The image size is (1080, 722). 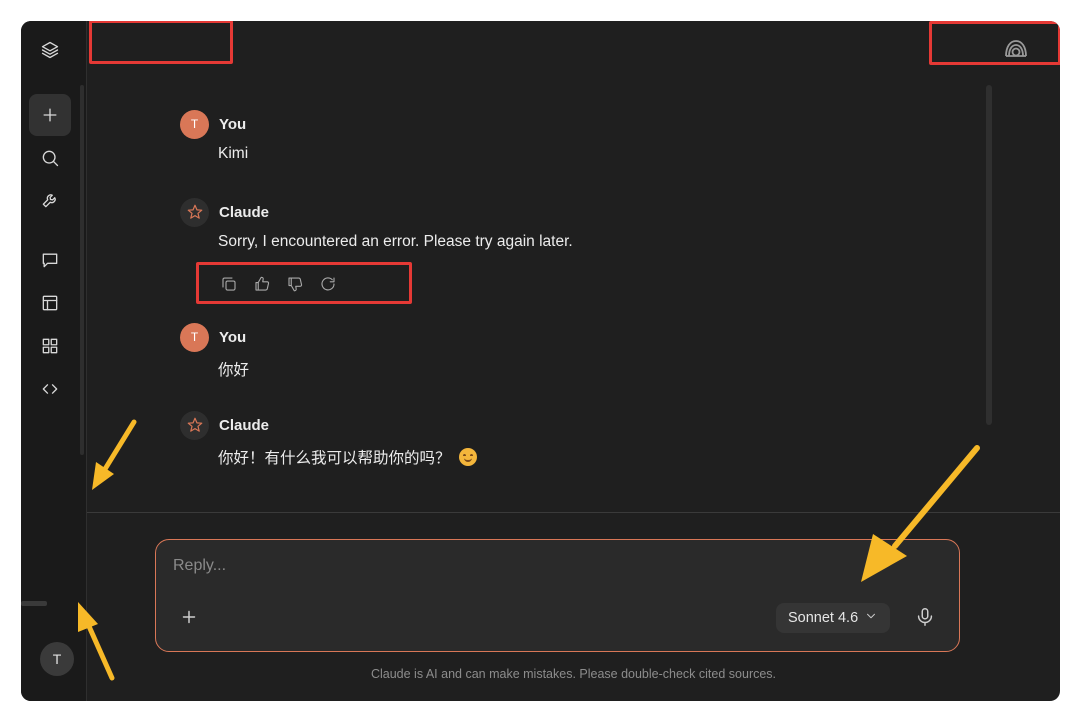 What do you see at coordinates (1016, 49) in the screenshot?
I see `incognito-icon` at bounding box center [1016, 49].